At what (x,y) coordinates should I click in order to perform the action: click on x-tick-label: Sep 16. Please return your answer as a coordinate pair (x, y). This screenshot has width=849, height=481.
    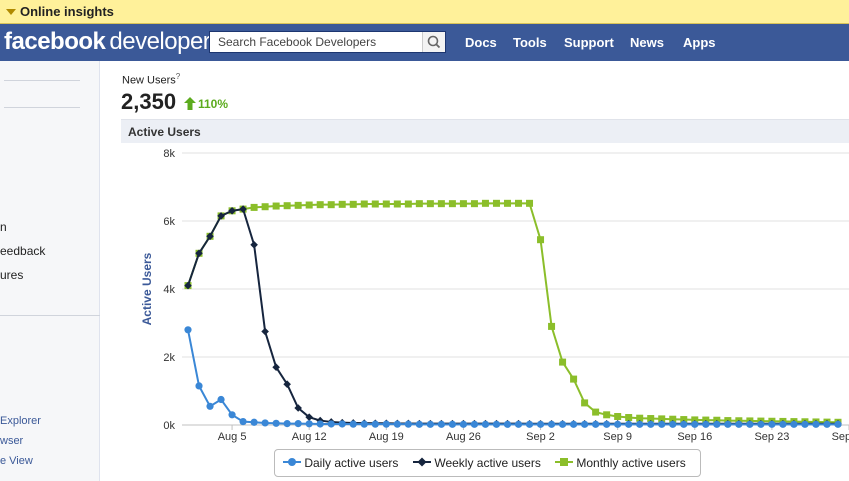
    Looking at the image, I should click on (694, 437).